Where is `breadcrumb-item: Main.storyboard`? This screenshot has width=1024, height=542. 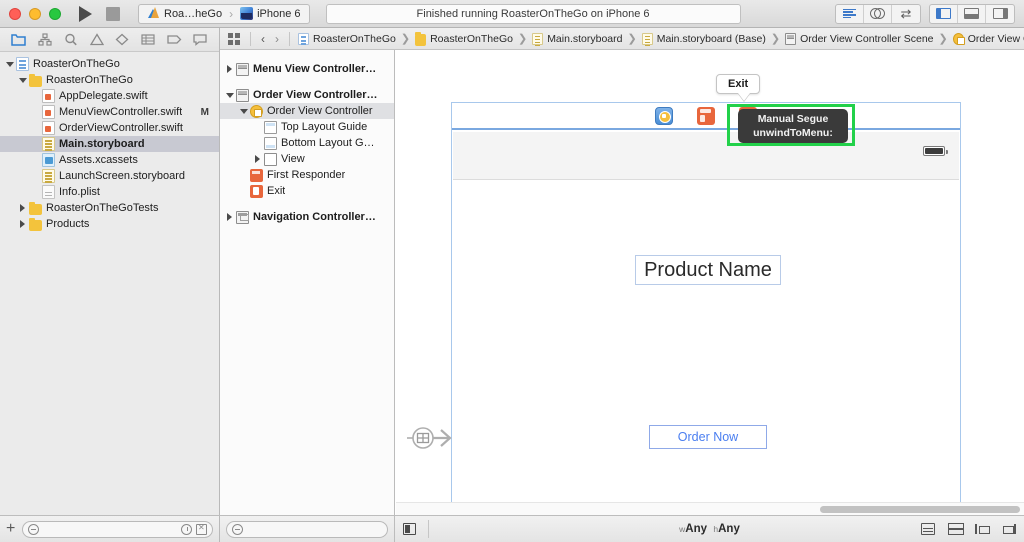 breadcrumb-item: Main.storyboard is located at coordinates (577, 38).